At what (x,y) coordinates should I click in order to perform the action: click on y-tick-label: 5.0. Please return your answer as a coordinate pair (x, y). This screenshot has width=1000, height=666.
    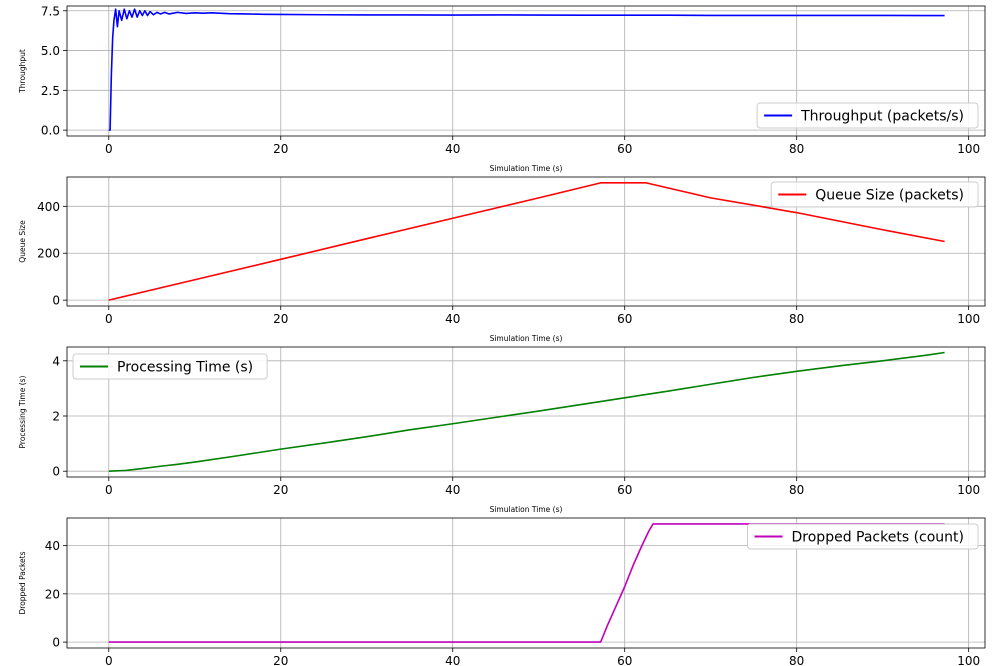
    Looking at the image, I should click on (50, 51).